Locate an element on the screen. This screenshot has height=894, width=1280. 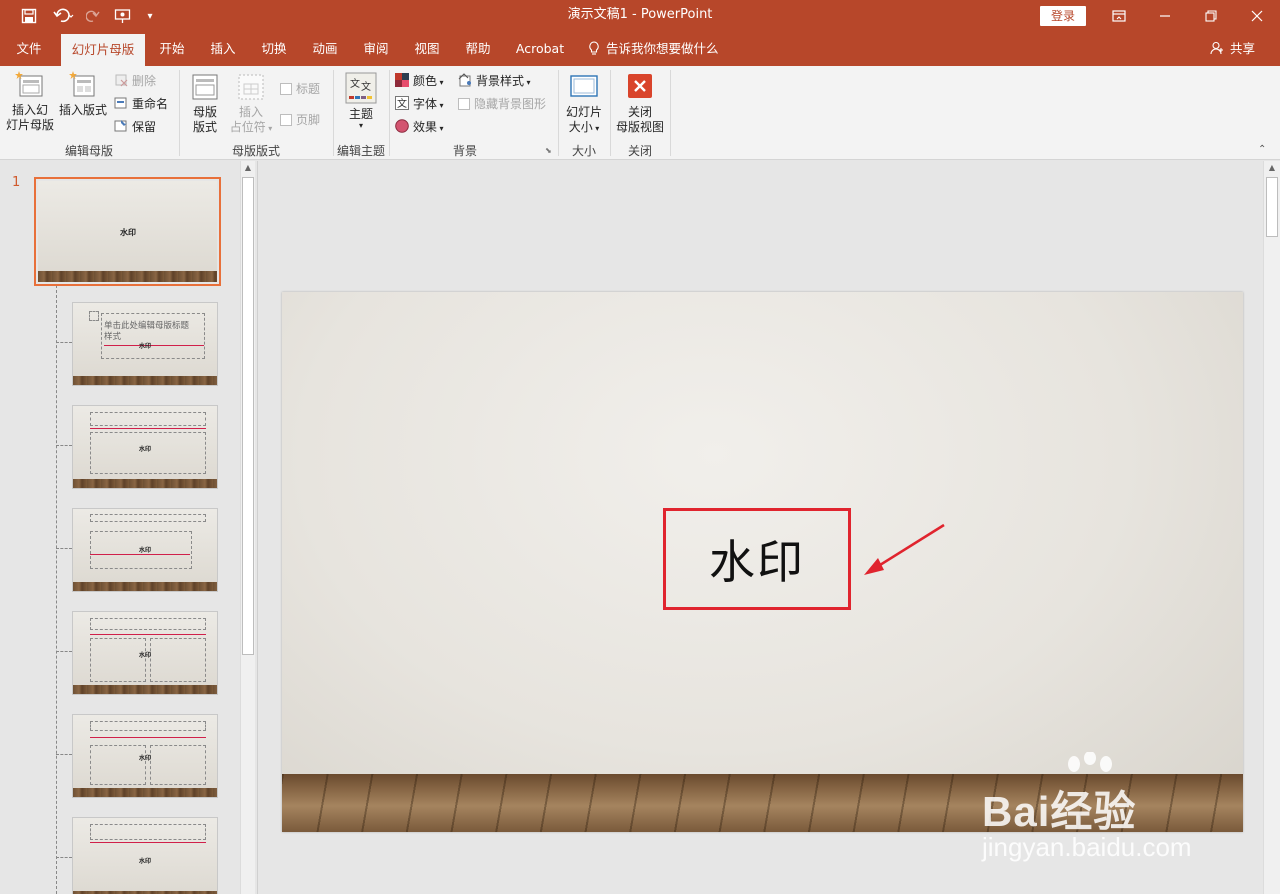
footer-checkbox: 页脚 is located at coordinates (300, 119).